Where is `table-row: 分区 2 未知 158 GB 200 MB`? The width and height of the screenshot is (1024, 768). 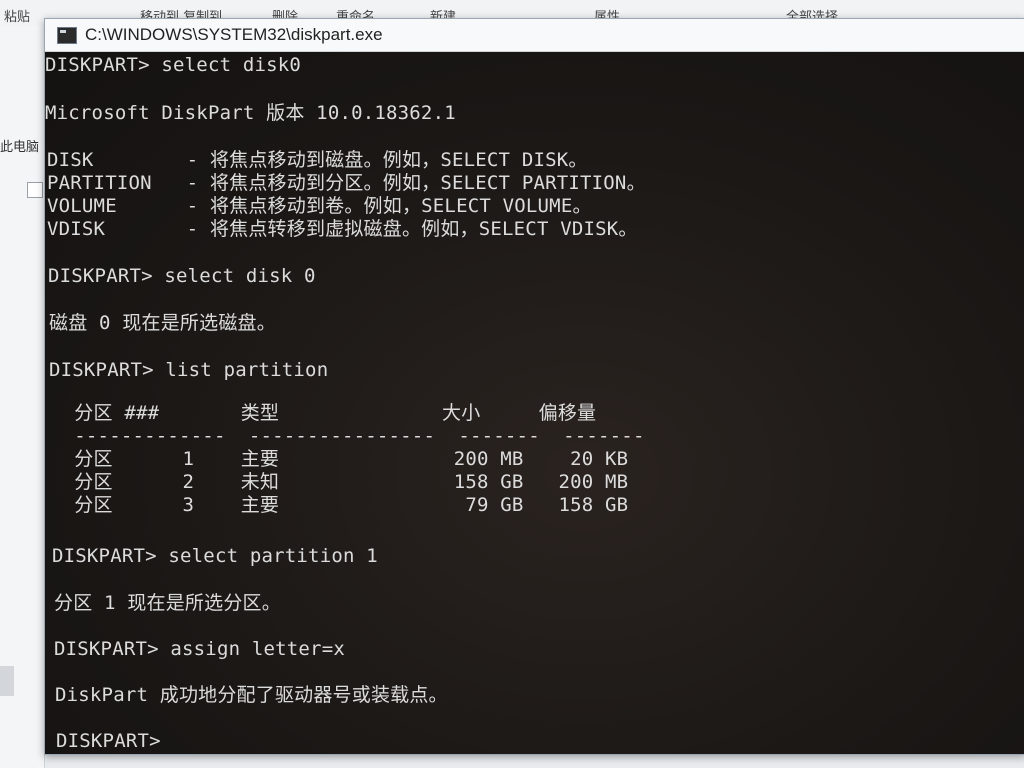
table-row: 分区 2 未知 158 GB 200 MB is located at coordinates (340, 482).